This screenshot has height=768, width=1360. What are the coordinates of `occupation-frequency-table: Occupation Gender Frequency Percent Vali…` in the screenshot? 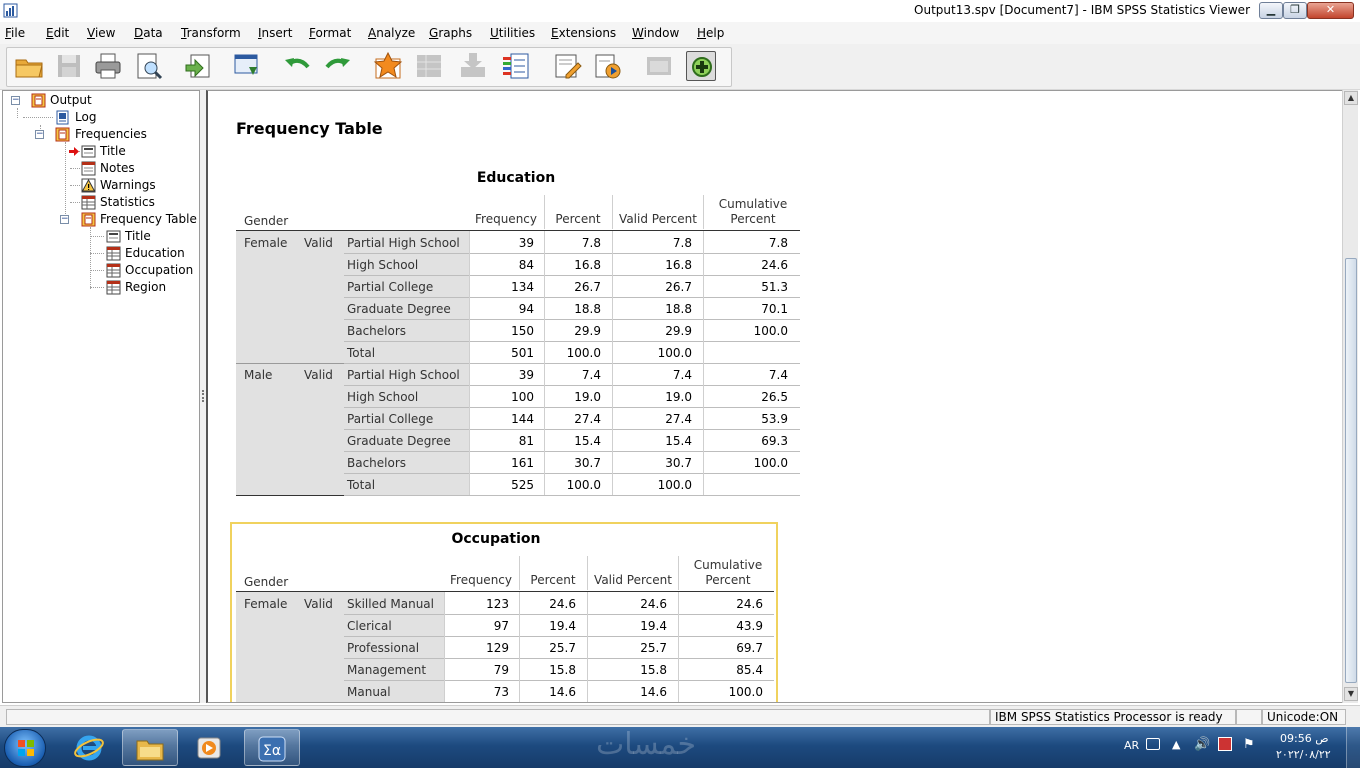 It's located at (506, 612).